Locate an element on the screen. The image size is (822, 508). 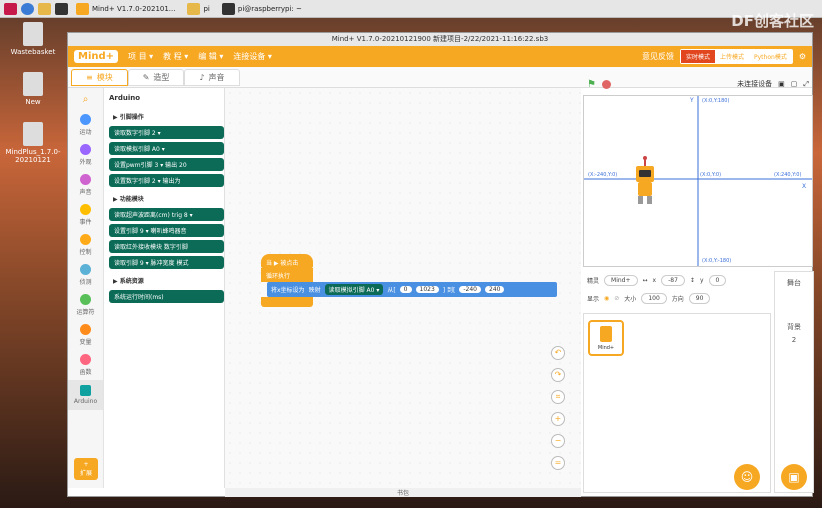
map-to-low: -240 is located at coordinates (470, 289).